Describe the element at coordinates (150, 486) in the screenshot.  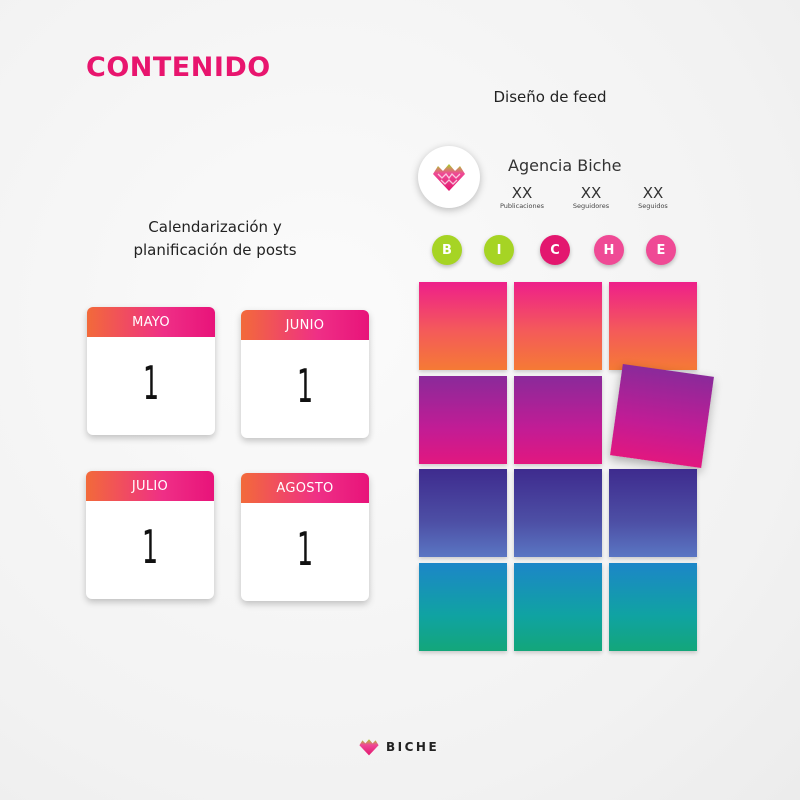
I see `calendar-month: JULIO` at that location.